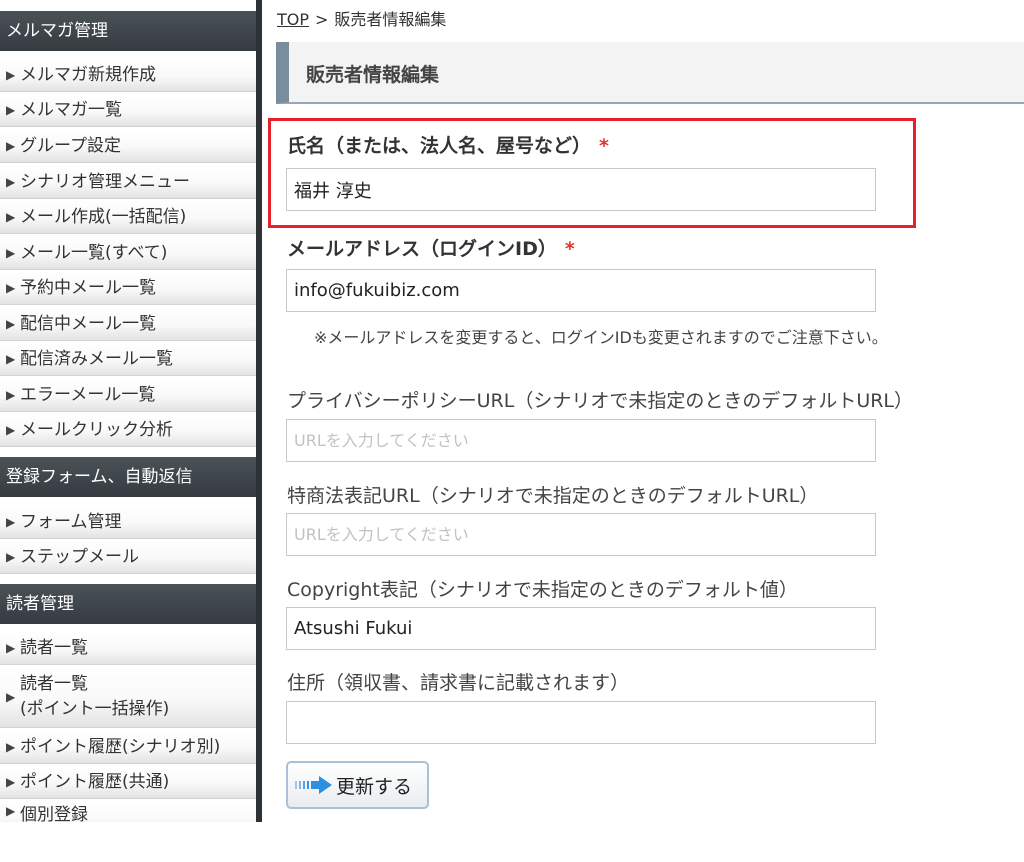 Image resolution: width=1024 pixels, height=862 pixels. I want to click on sidebar-item-sent-mail: ▶ 配信済みメール一覧, so click(128, 359).